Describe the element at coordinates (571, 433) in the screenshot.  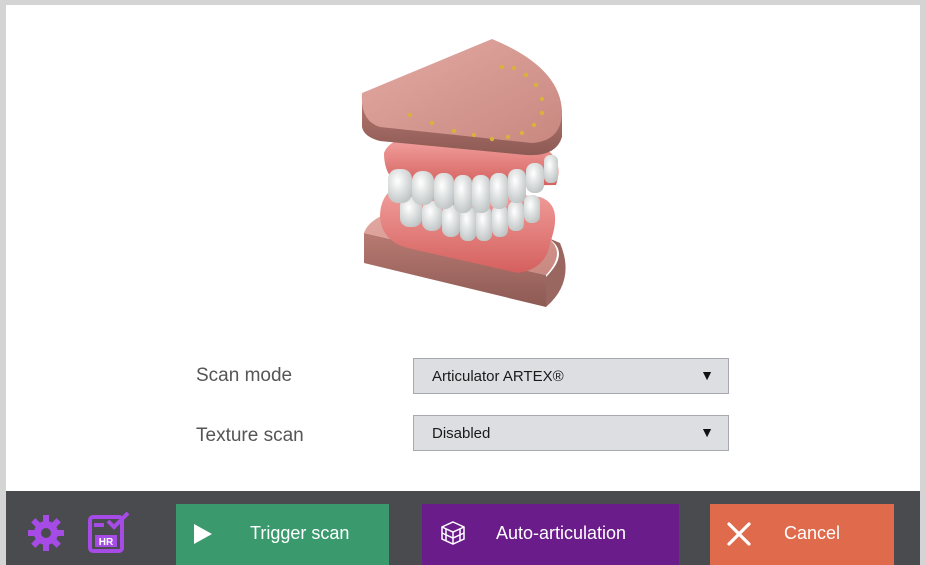
I see `texture-scan-select: Disabled ▼` at that location.